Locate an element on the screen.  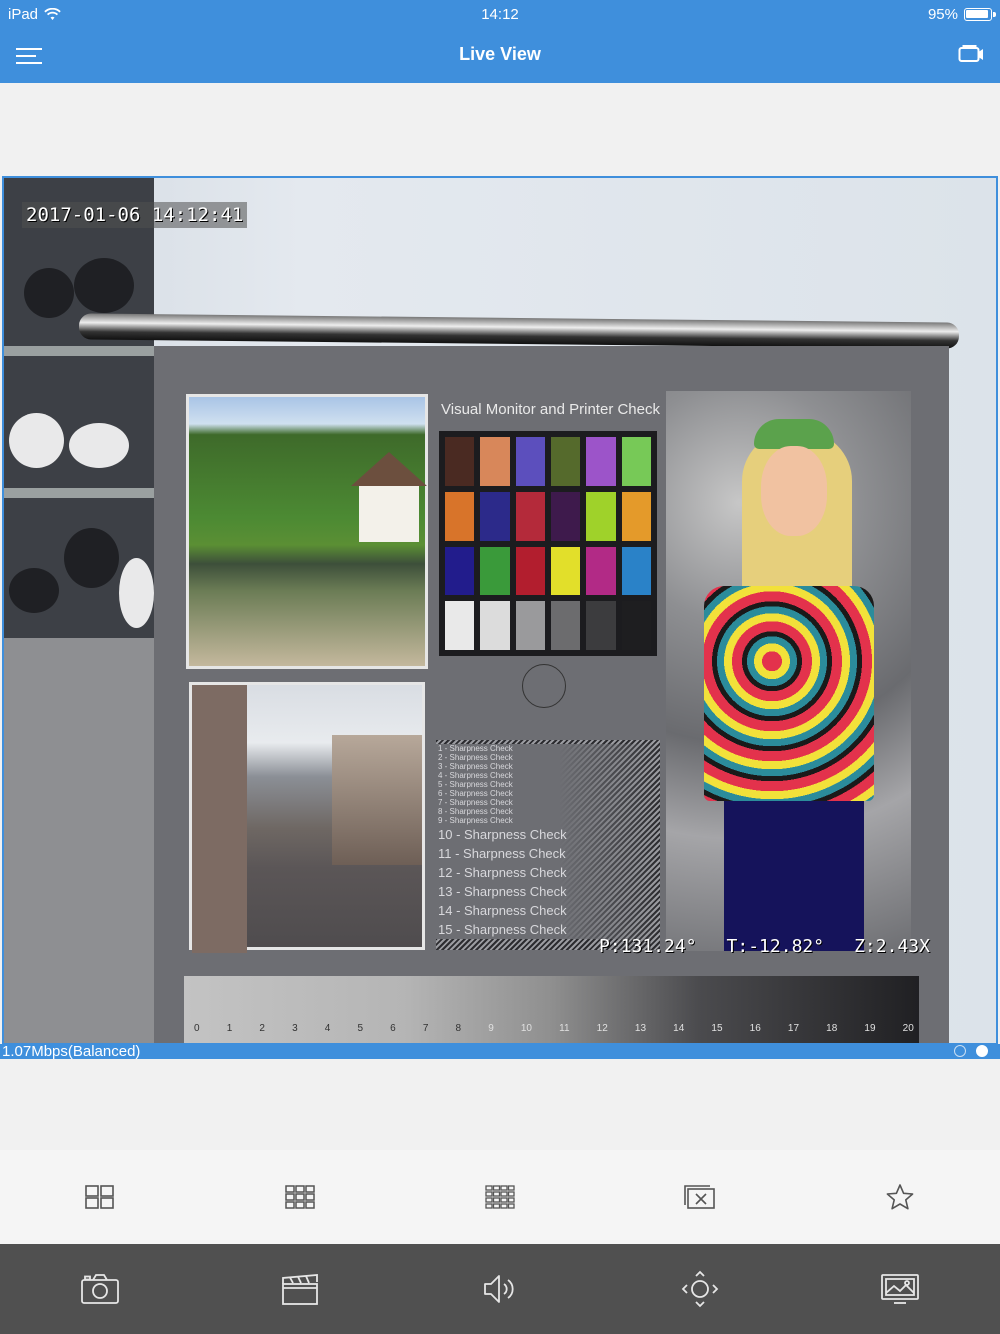
image-settings-button is located at coordinates (900, 1289).